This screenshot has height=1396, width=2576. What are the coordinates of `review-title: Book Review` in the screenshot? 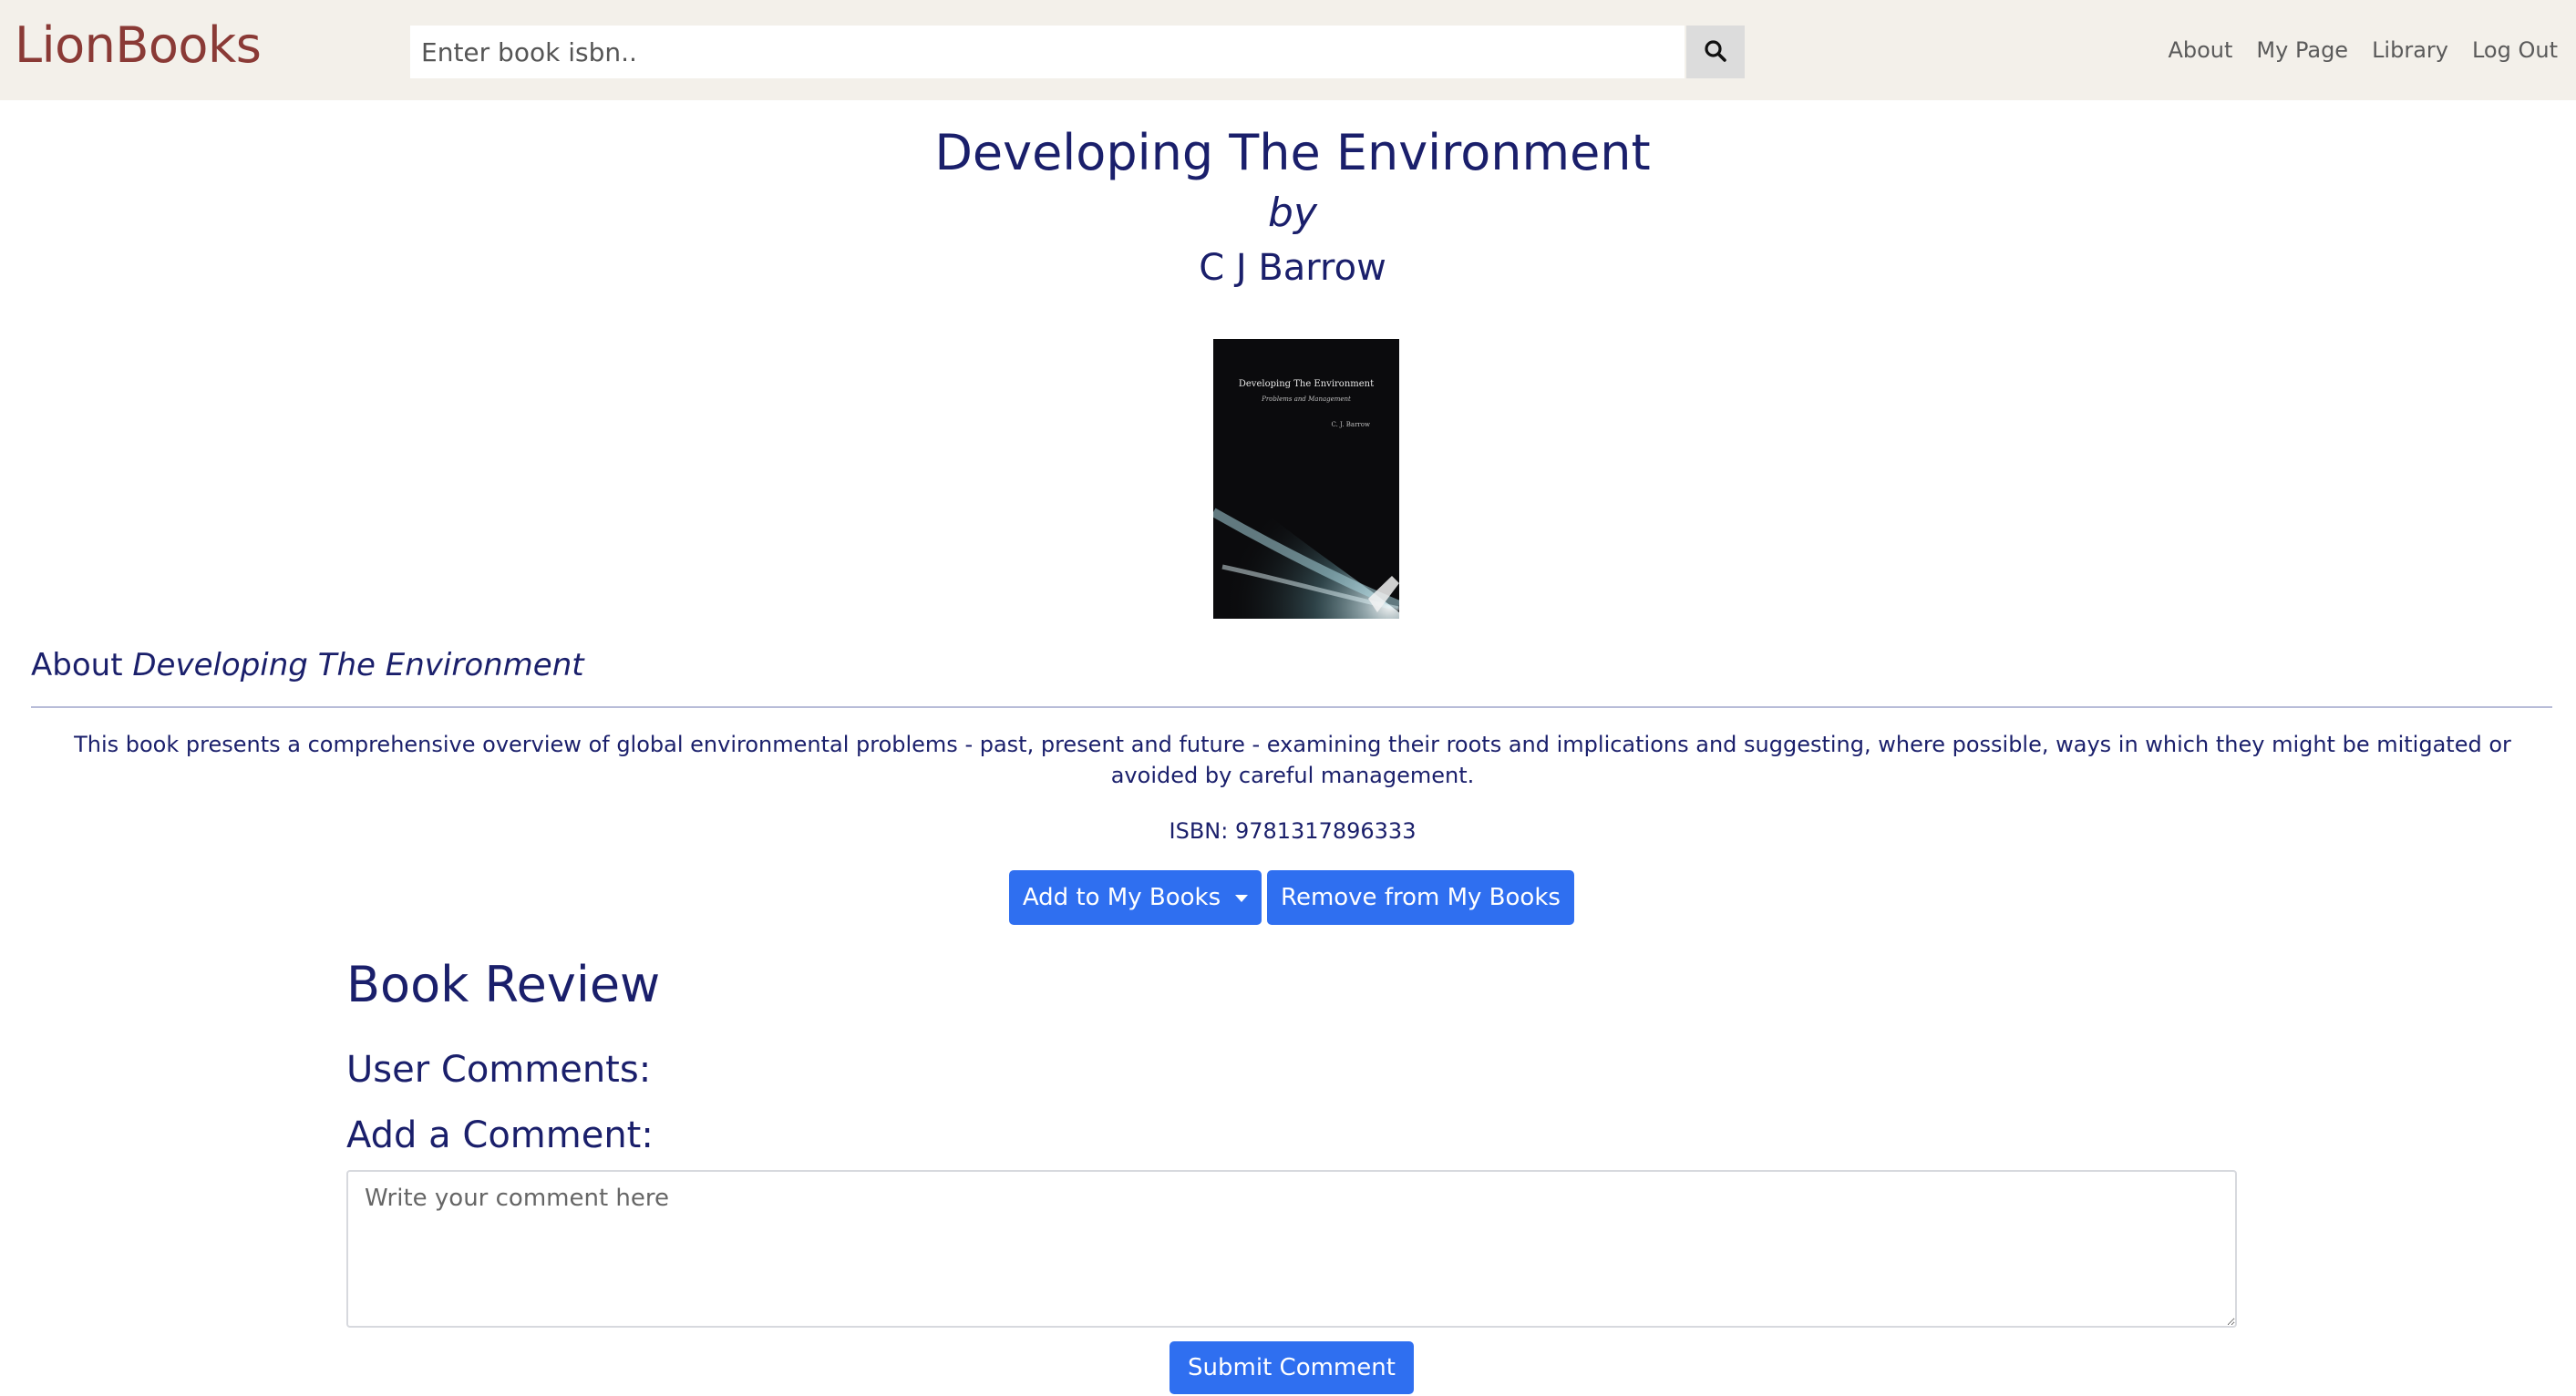 It's located at (503, 984).